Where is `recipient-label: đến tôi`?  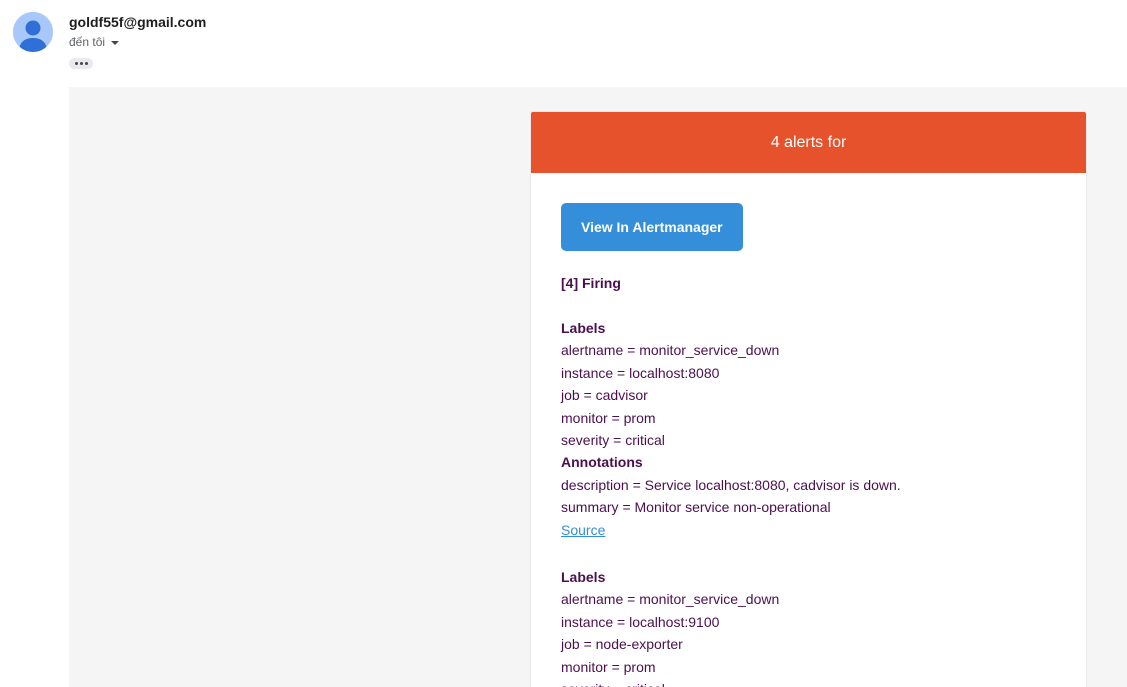 recipient-label: đến tôi is located at coordinates (87, 42).